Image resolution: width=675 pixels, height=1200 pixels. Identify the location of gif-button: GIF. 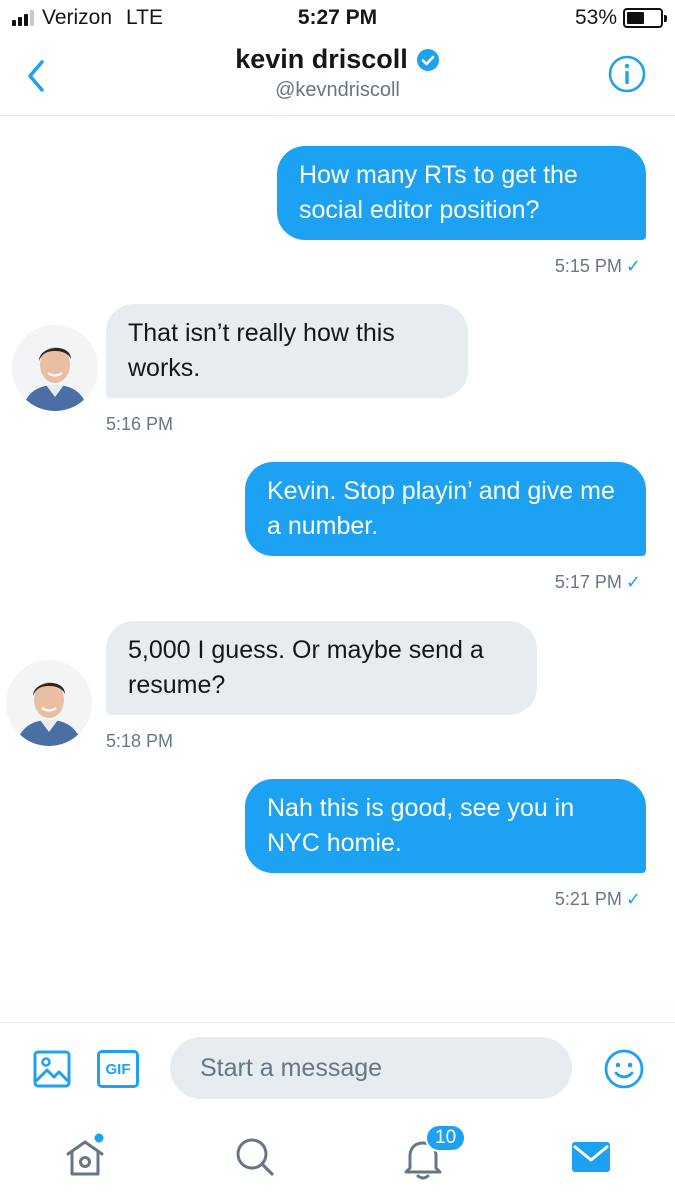
(118, 1069).